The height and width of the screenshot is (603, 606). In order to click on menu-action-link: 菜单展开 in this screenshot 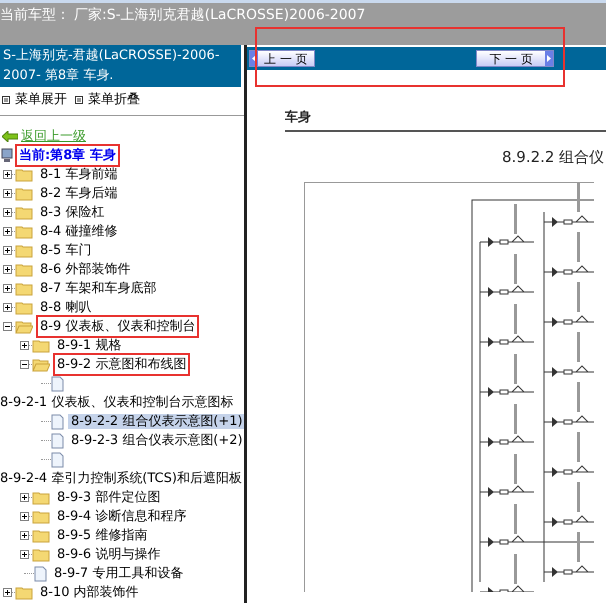, I will do `click(34, 100)`.